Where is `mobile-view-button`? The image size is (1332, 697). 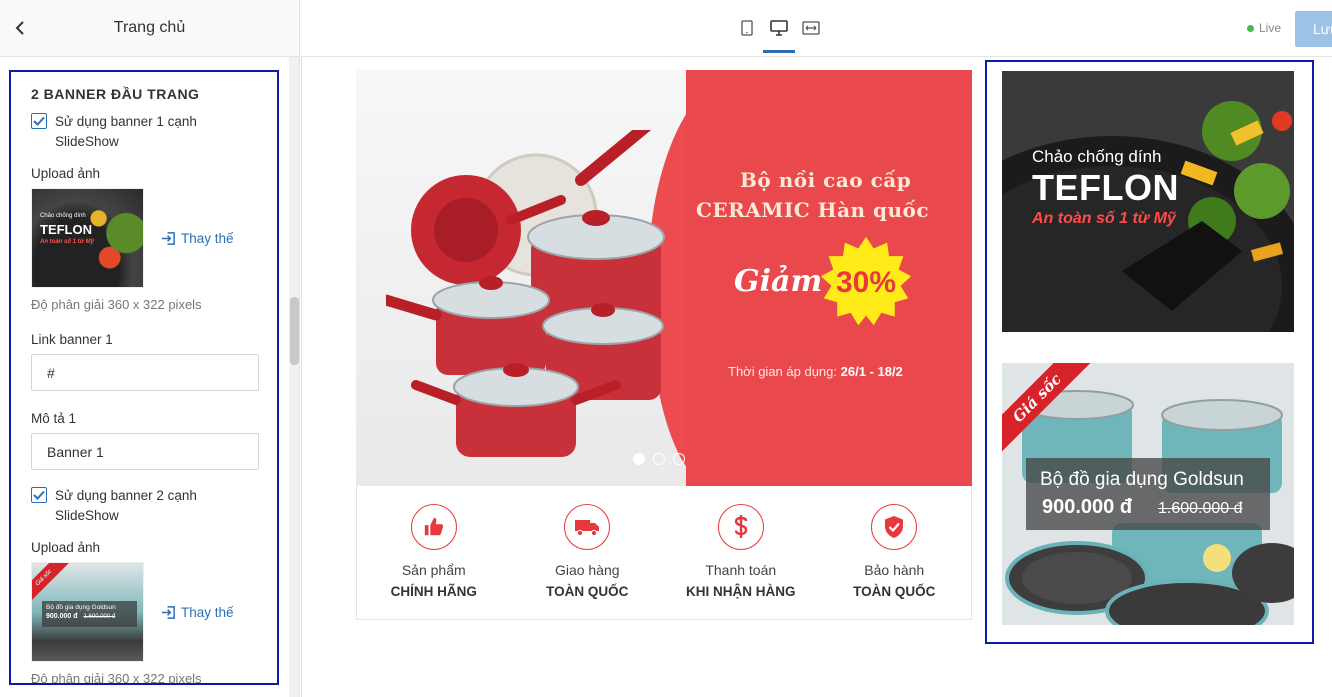
mobile-view-button is located at coordinates (747, 28).